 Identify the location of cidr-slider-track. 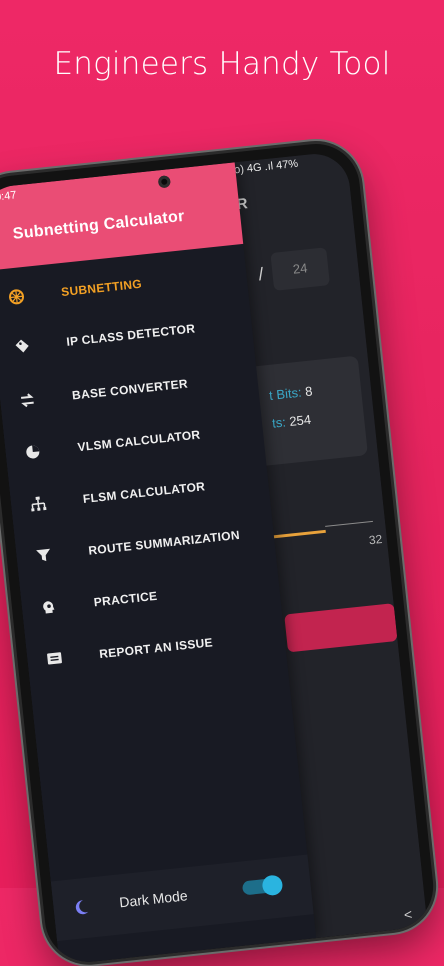
(349, 527).